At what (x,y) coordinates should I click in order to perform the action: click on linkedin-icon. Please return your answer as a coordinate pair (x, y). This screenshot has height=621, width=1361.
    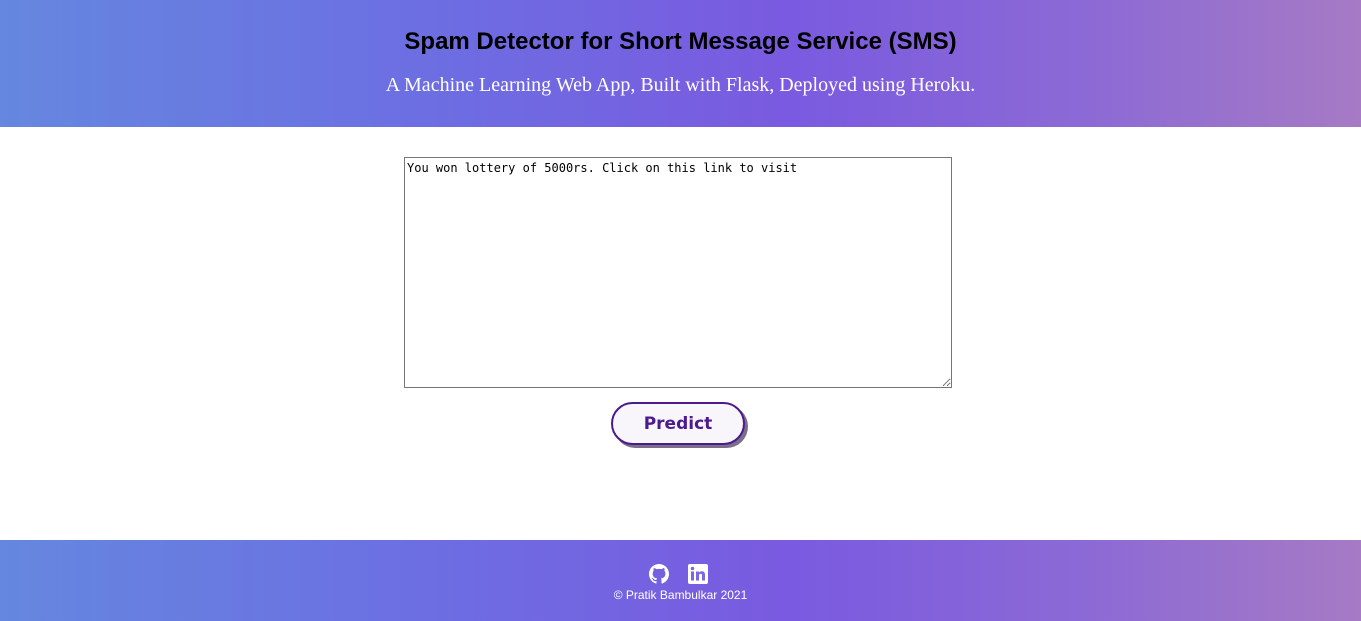
    Looking at the image, I should click on (698, 574).